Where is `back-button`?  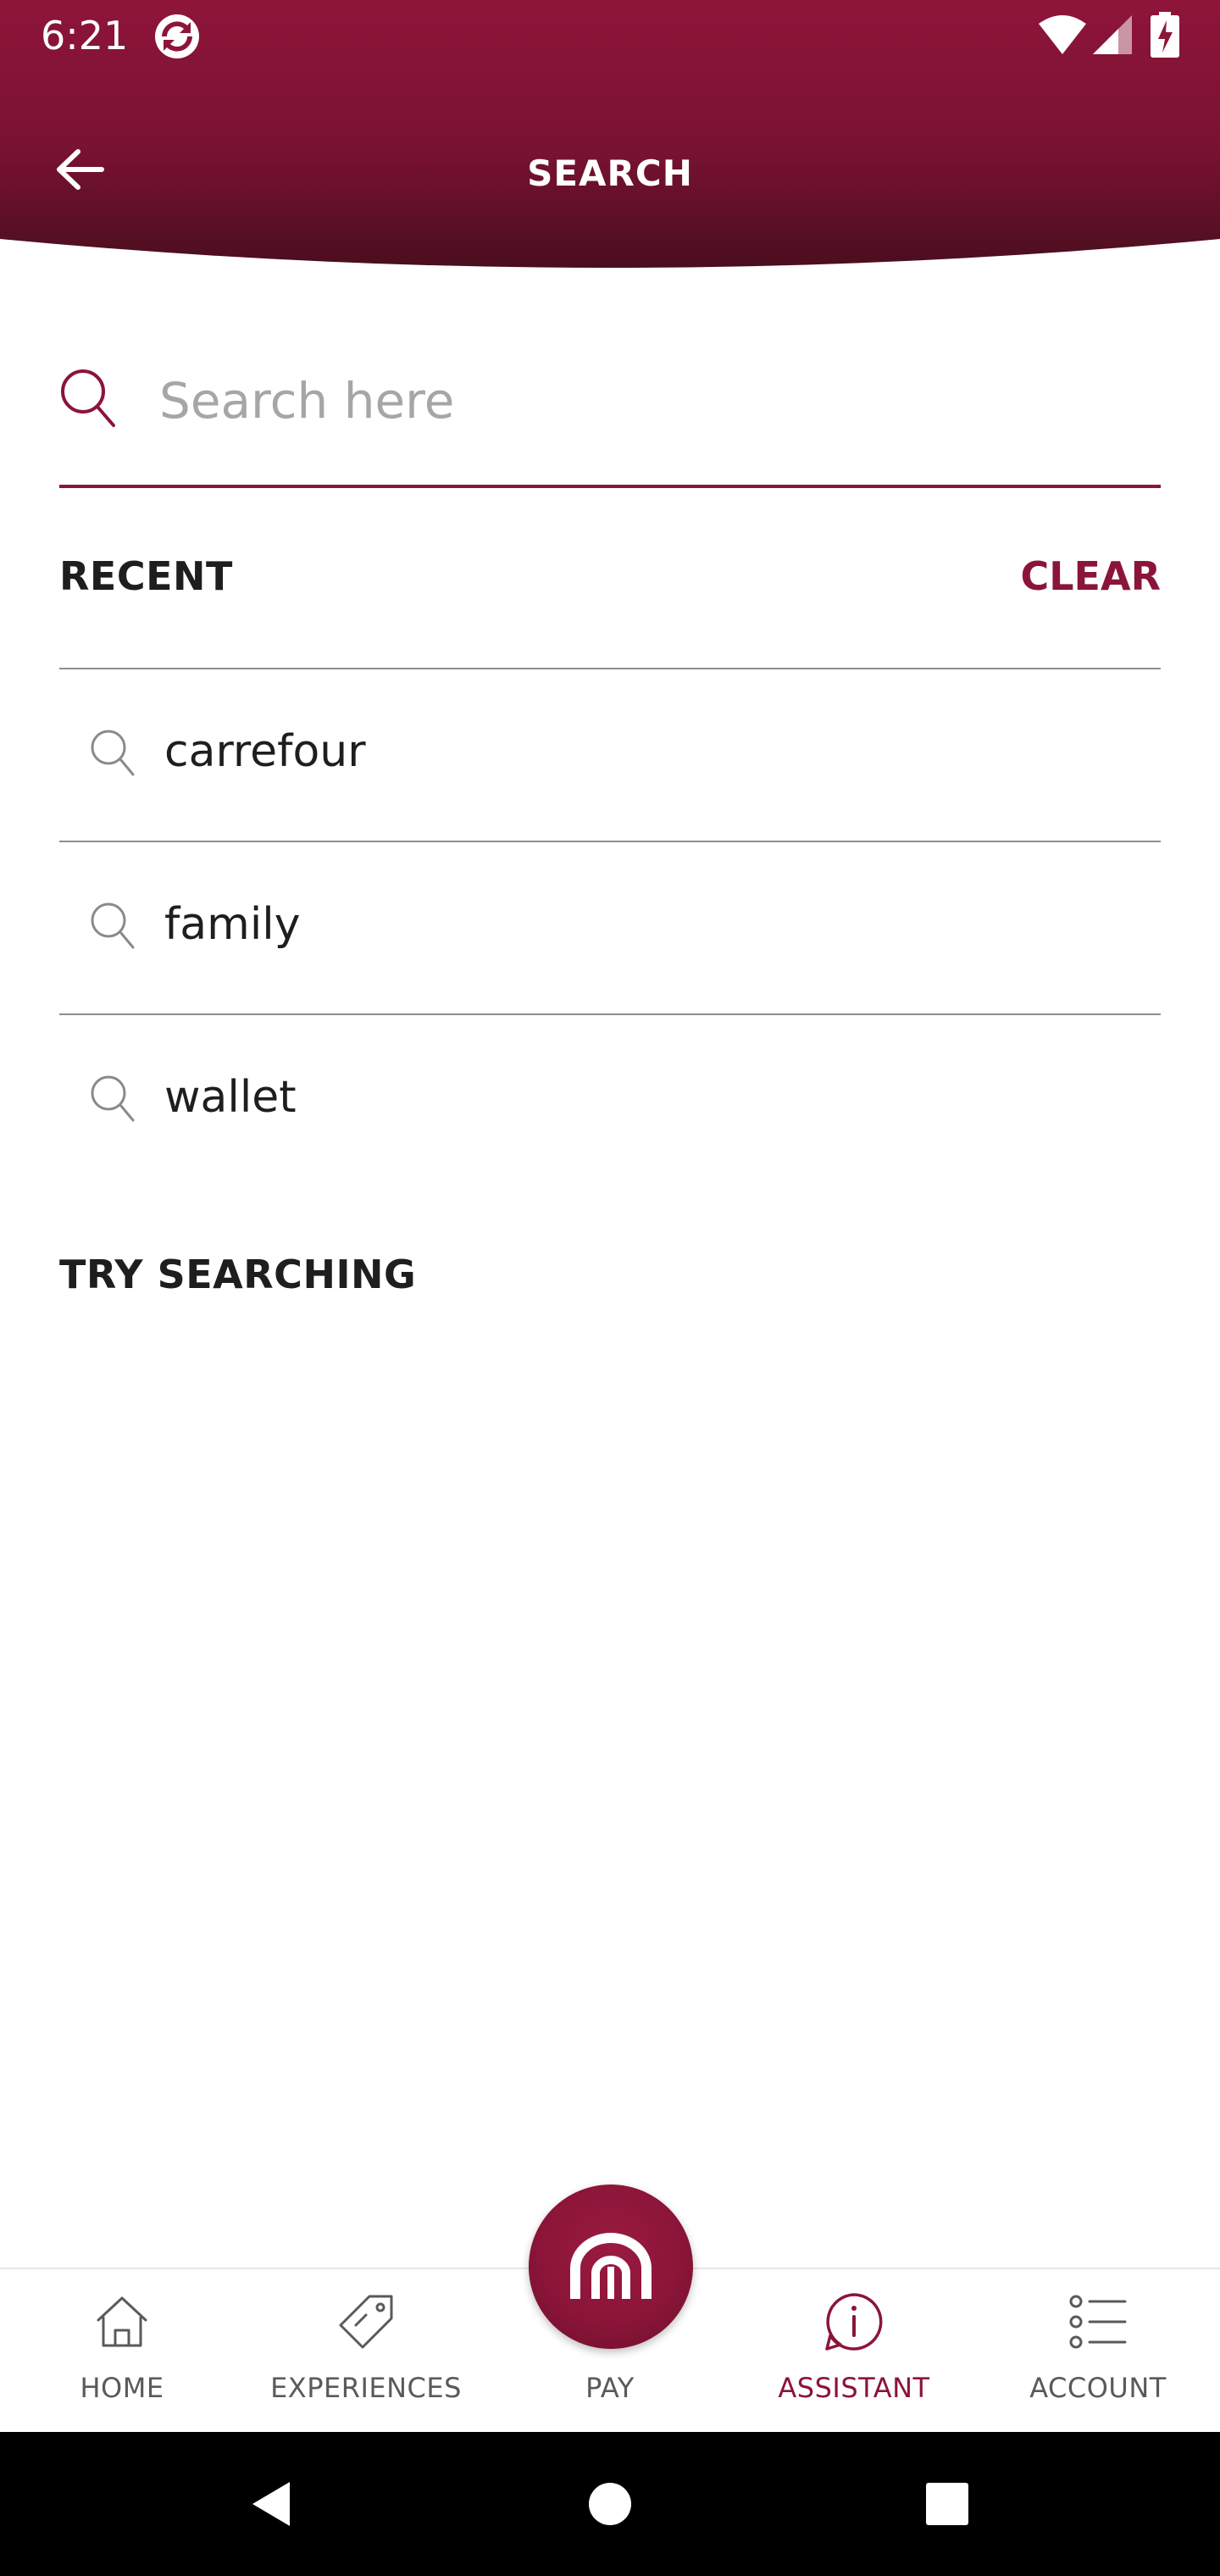
back-button is located at coordinates (80, 169).